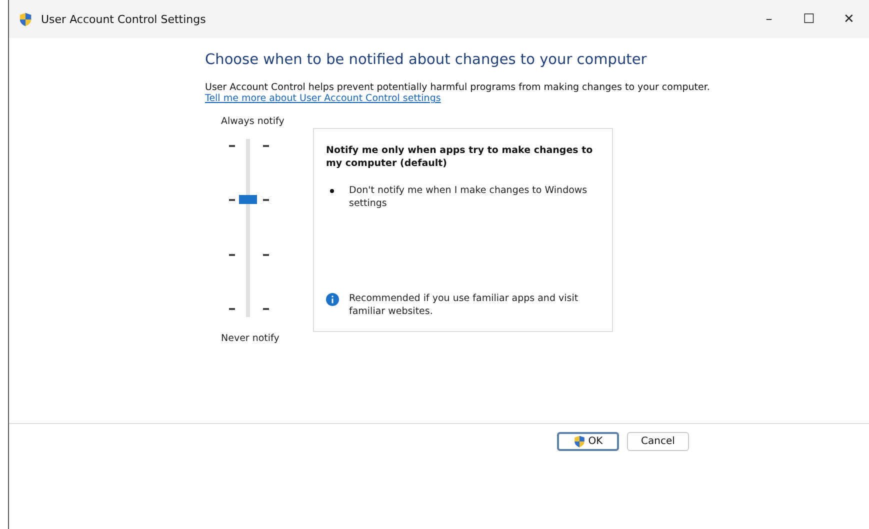  I want to click on close-button: ✕, so click(849, 19).